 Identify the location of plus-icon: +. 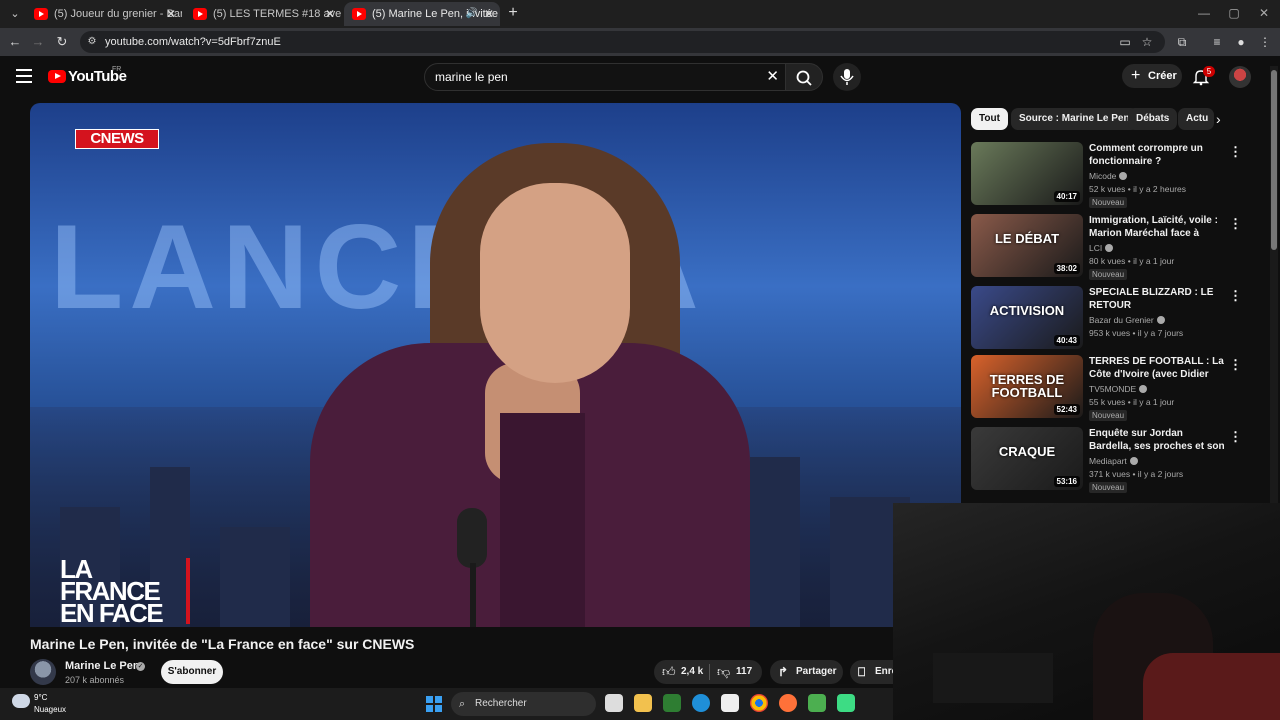
(1136, 75).